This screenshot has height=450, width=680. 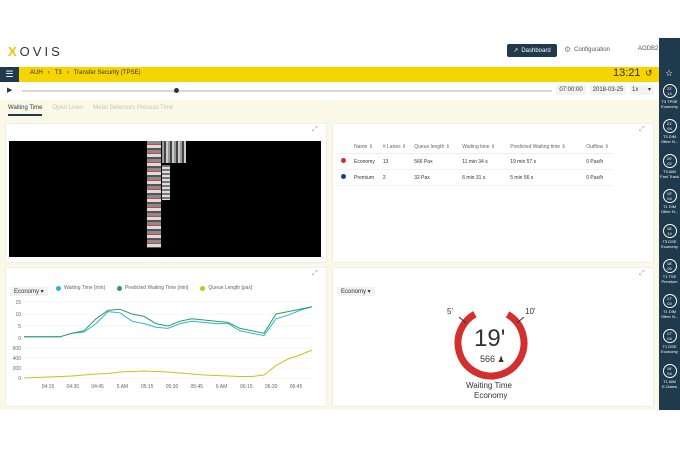 I want to click on table-header: Outflow ⇕, so click(x=597, y=147).